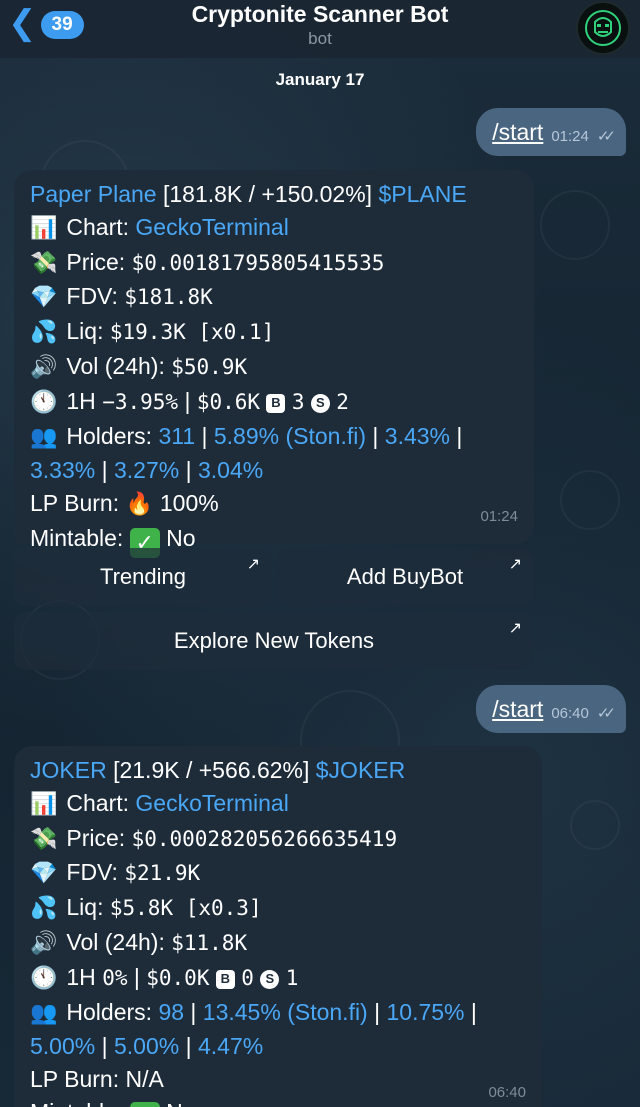  I want to click on fdv-value: $21.9K, so click(162, 873).